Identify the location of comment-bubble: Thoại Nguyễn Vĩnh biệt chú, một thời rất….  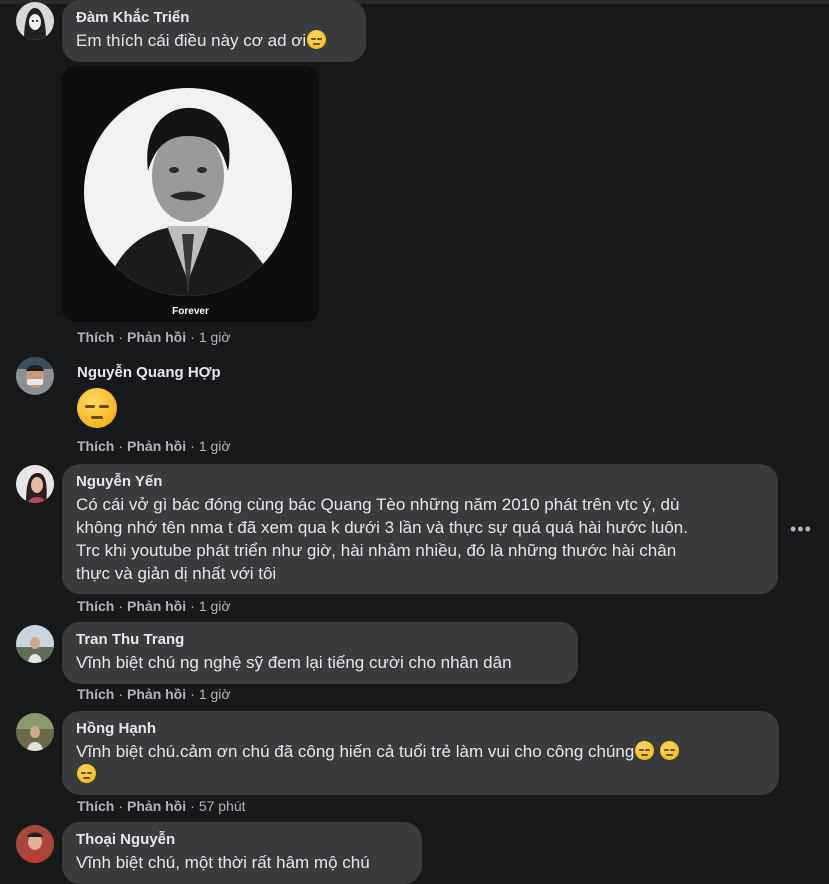
(242, 853).